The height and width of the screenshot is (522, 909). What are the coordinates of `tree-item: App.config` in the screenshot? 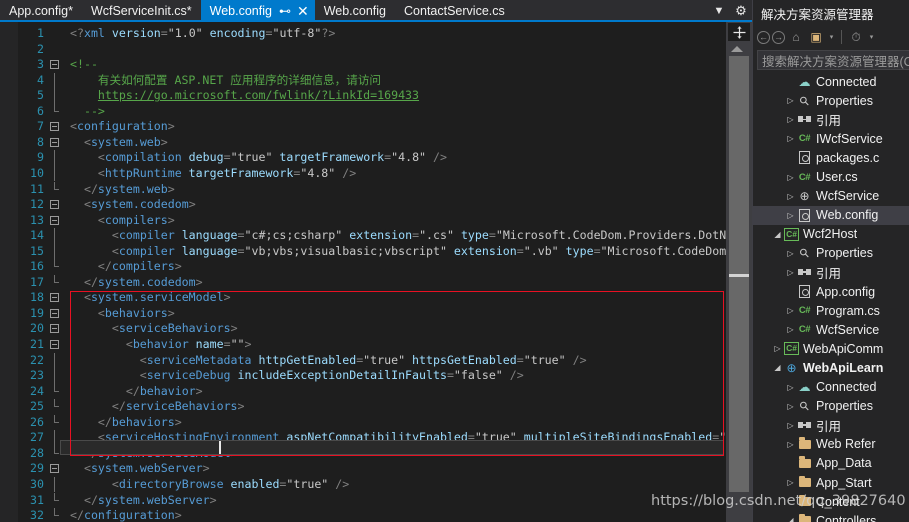 It's located at (831, 291).